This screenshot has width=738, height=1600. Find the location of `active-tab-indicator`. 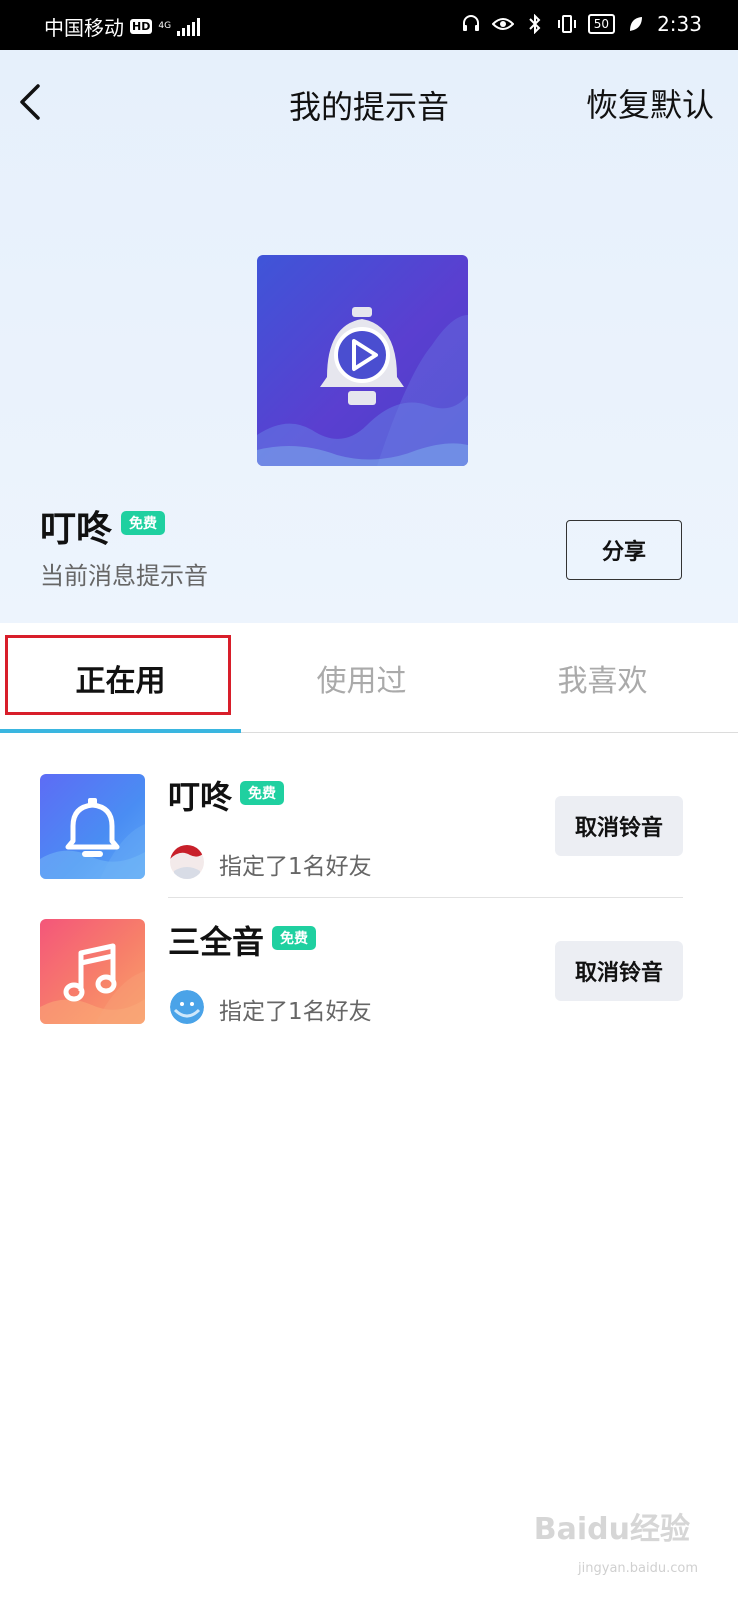

active-tab-indicator is located at coordinates (120, 731).